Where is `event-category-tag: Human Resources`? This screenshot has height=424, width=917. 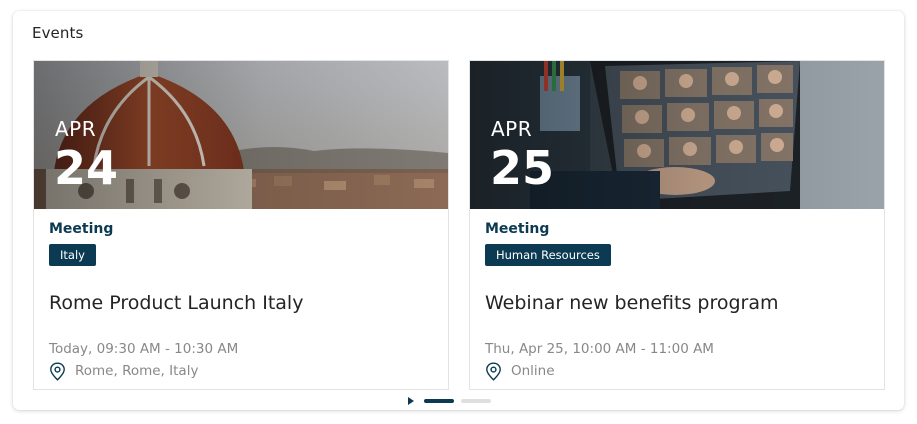
event-category-tag: Human Resources is located at coordinates (548, 255).